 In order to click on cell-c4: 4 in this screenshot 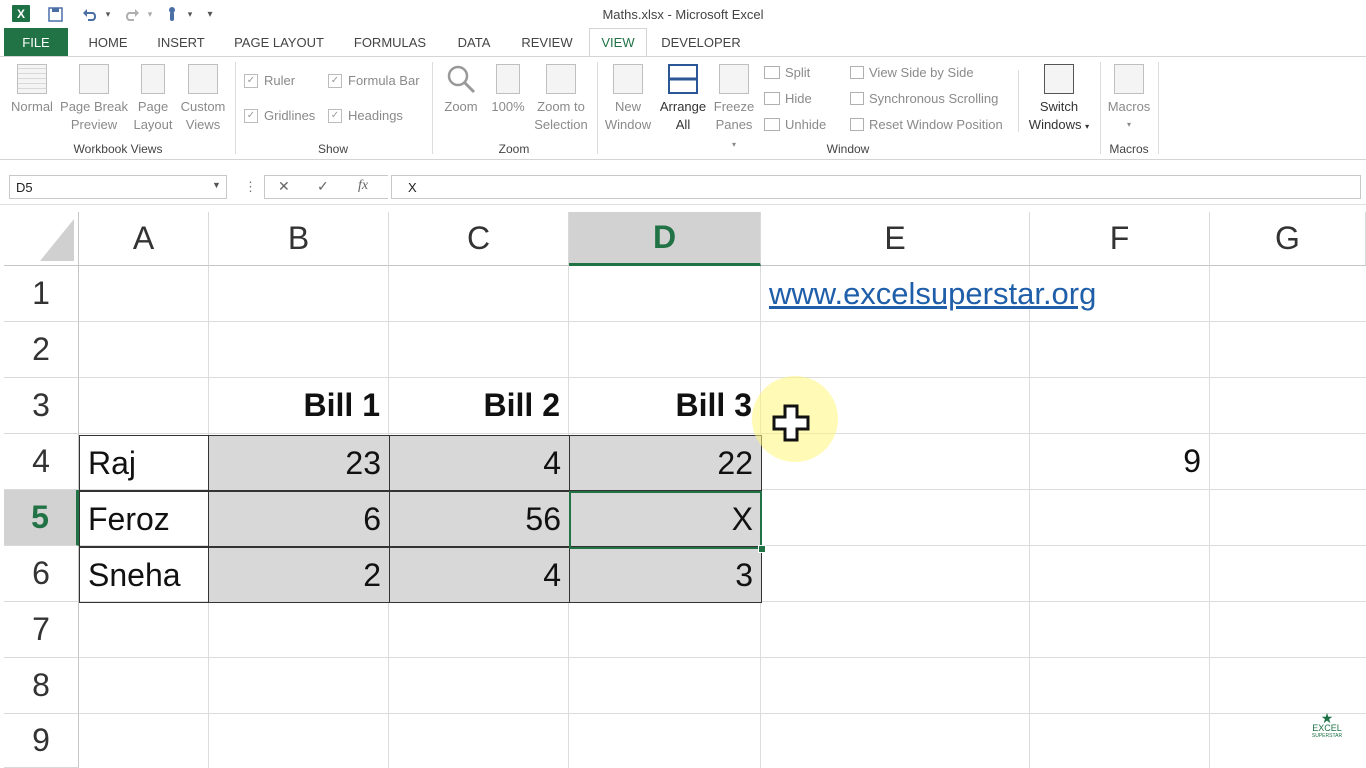, I will do `click(479, 463)`.